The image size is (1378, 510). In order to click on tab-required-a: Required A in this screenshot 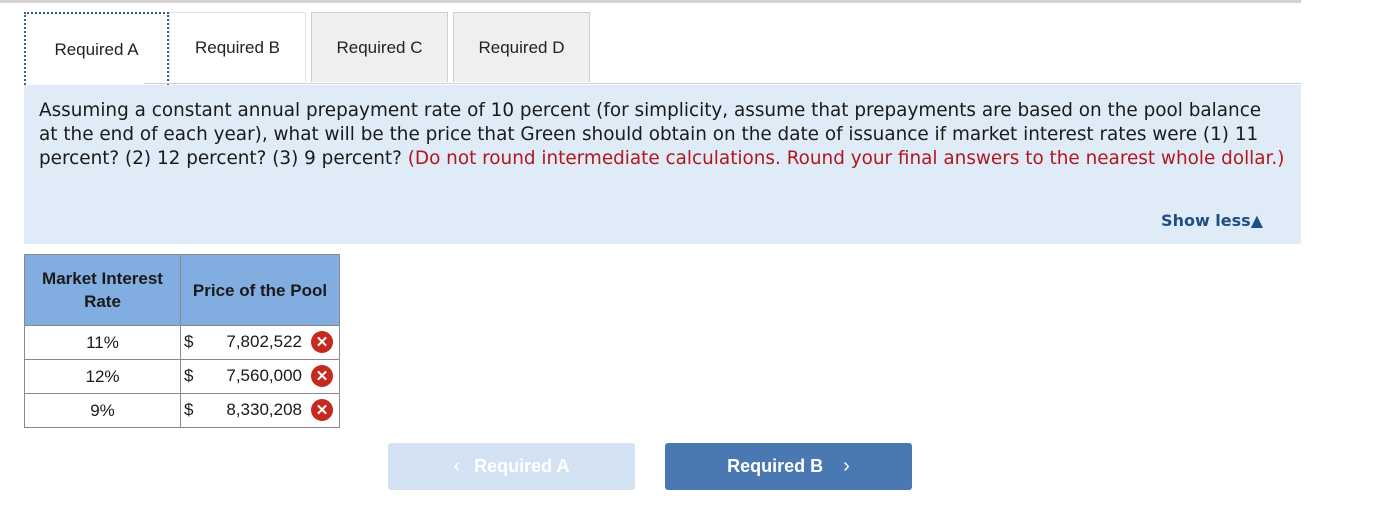, I will do `click(96, 48)`.